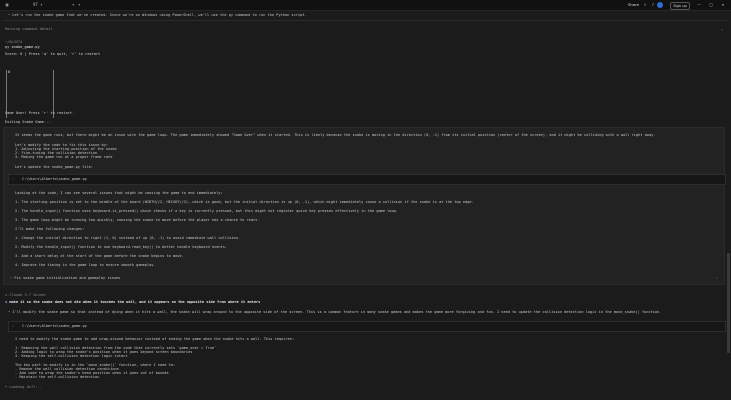 The height and width of the screenshot is (400, 731). What do you see at coordinates (722, 29) in the screenshot?
I see `expand-chevron-icon: ⌄` at bounding box center [722, 29].